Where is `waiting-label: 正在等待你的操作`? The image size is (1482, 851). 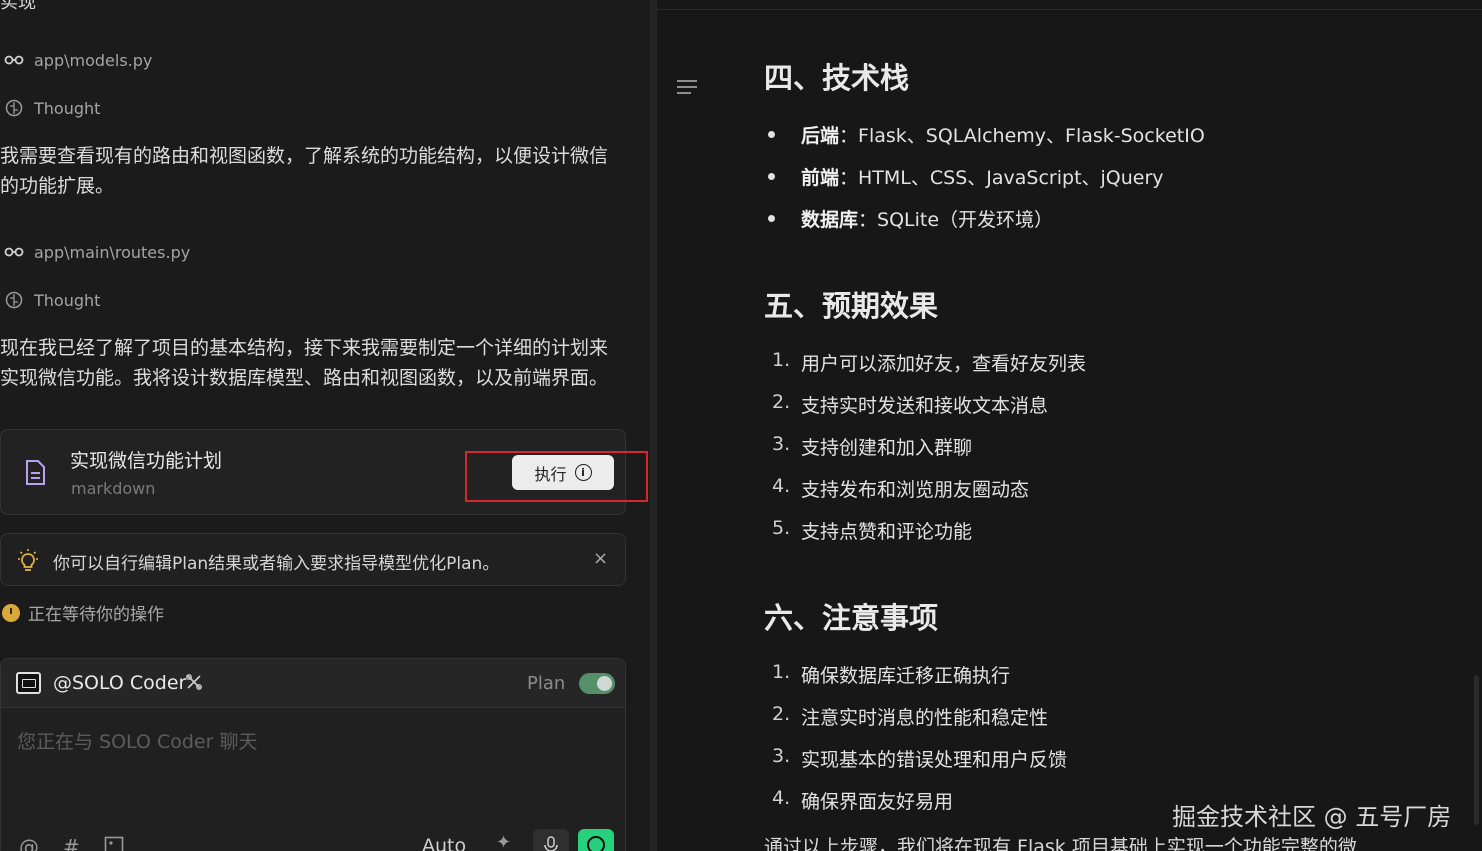
waiting-label: 正在等待你的操作 is located at coordinates (96, 615).